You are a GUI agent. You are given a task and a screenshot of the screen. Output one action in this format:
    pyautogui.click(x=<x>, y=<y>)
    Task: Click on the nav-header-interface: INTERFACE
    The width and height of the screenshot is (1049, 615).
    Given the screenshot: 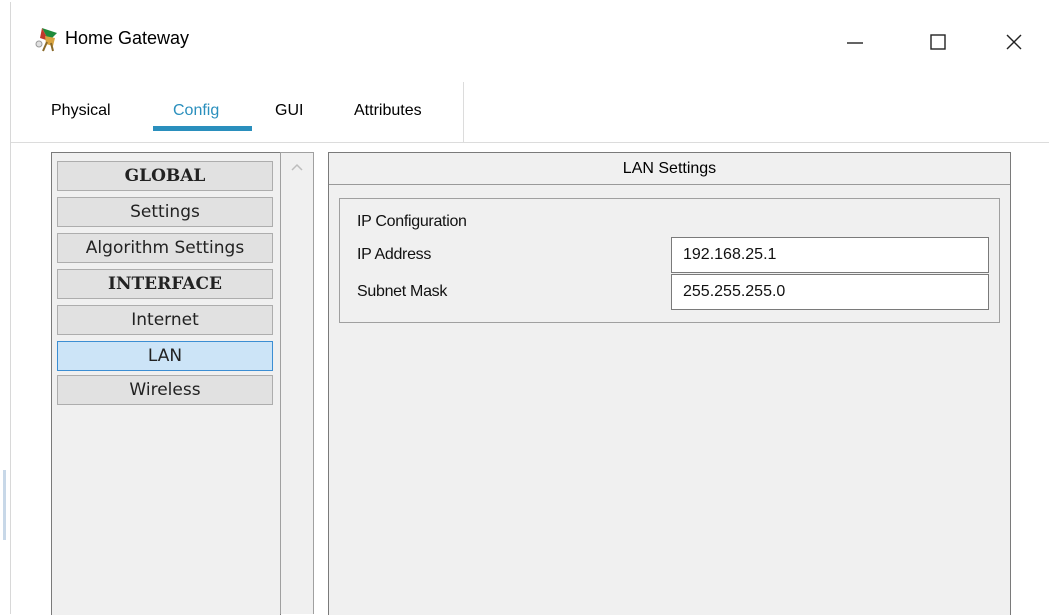 What is the action you would take?
    pyautogui.click(x=165, y=284)
    